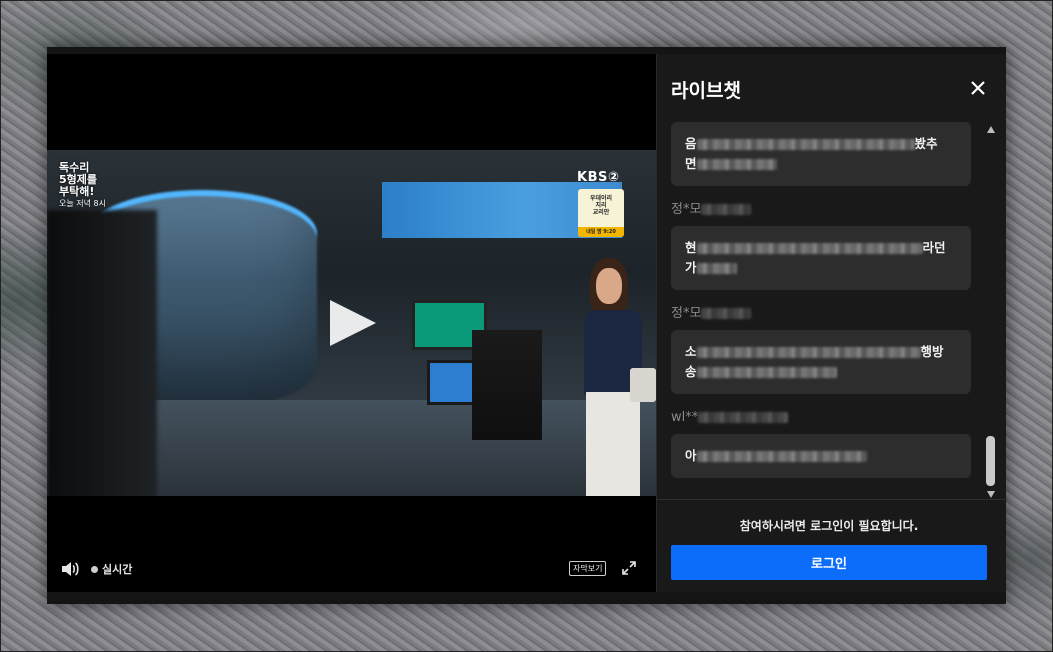 The image size is (1053, 652). What do you see at coordinates (691, 163) in the screenshot?
I see `message-text: 면` at bounding box center [691, 163].